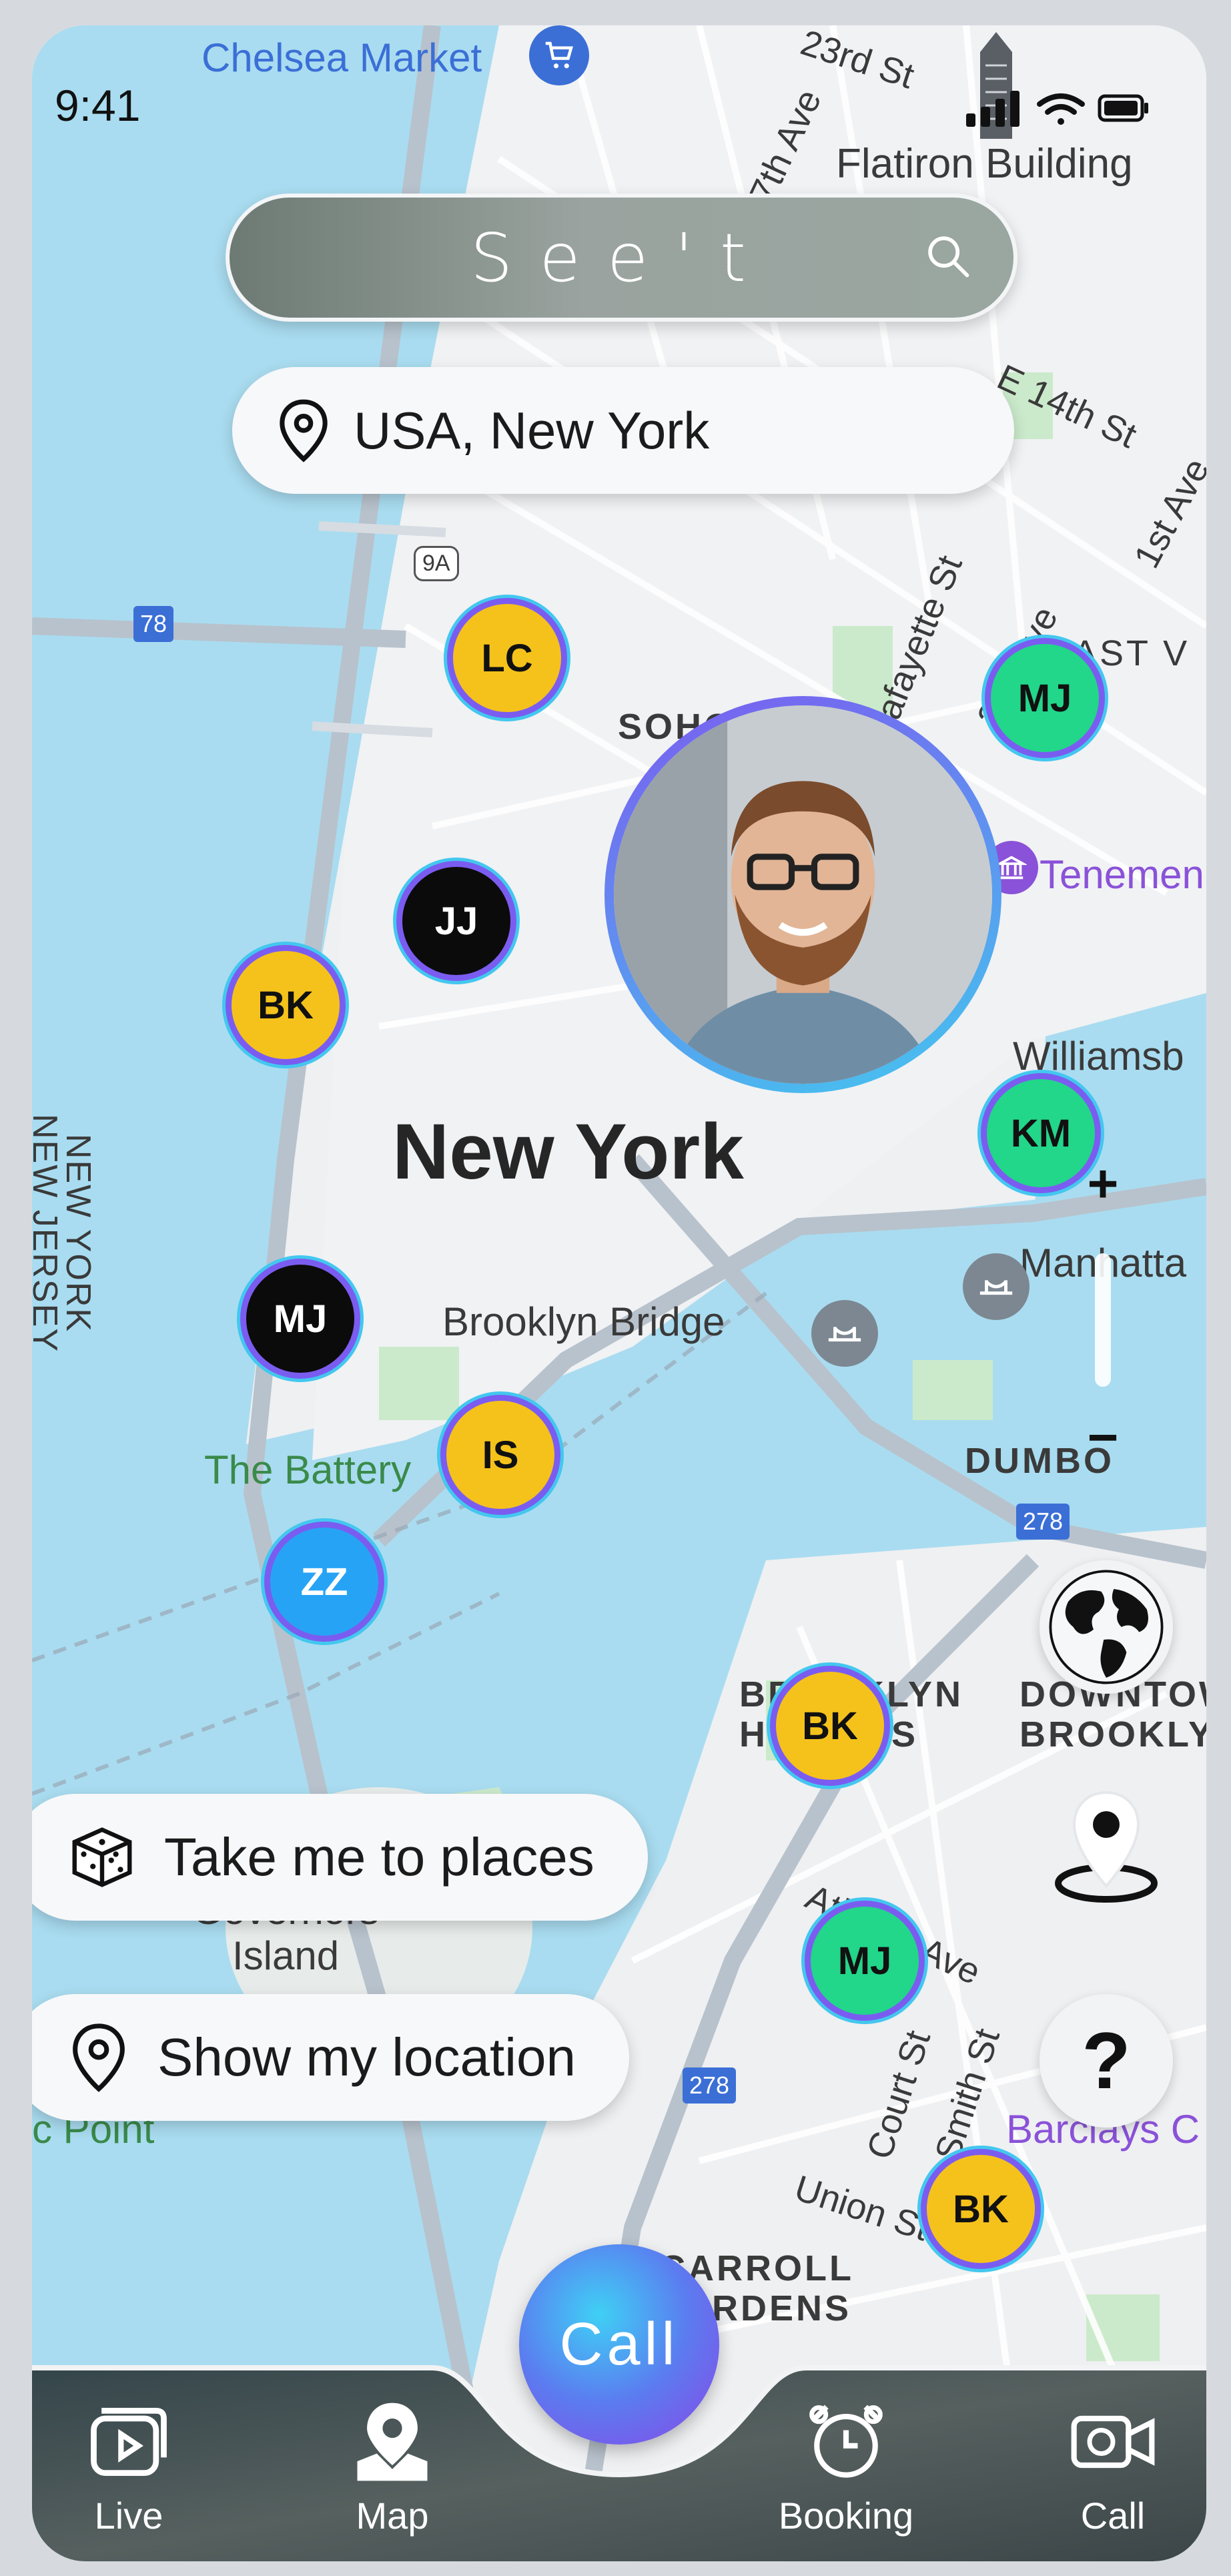  I want to click on recenter-button, so click(1106, 1840).